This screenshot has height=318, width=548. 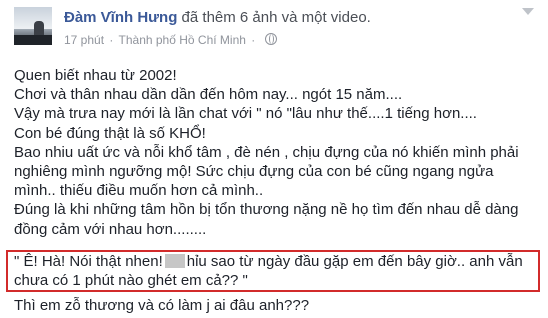 I want to click on avatar, so click(x=33, y=26).